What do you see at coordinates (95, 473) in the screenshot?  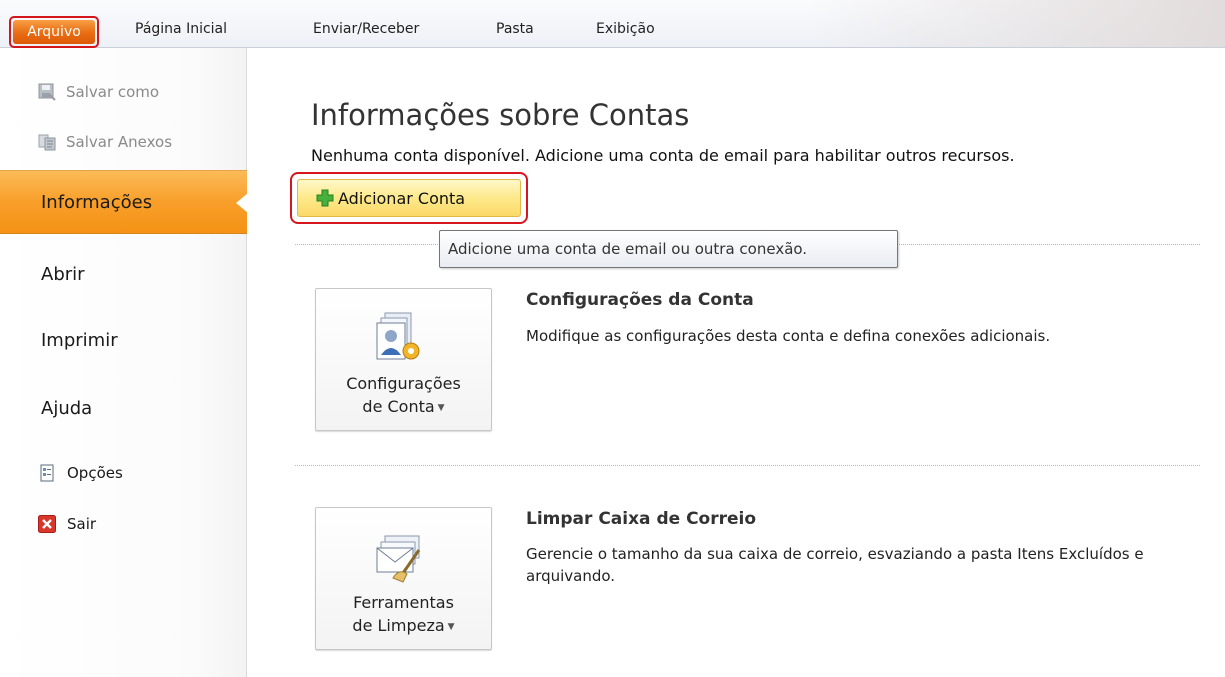 I see `nav-options-label: Opções` at bounding box center [95, 473].